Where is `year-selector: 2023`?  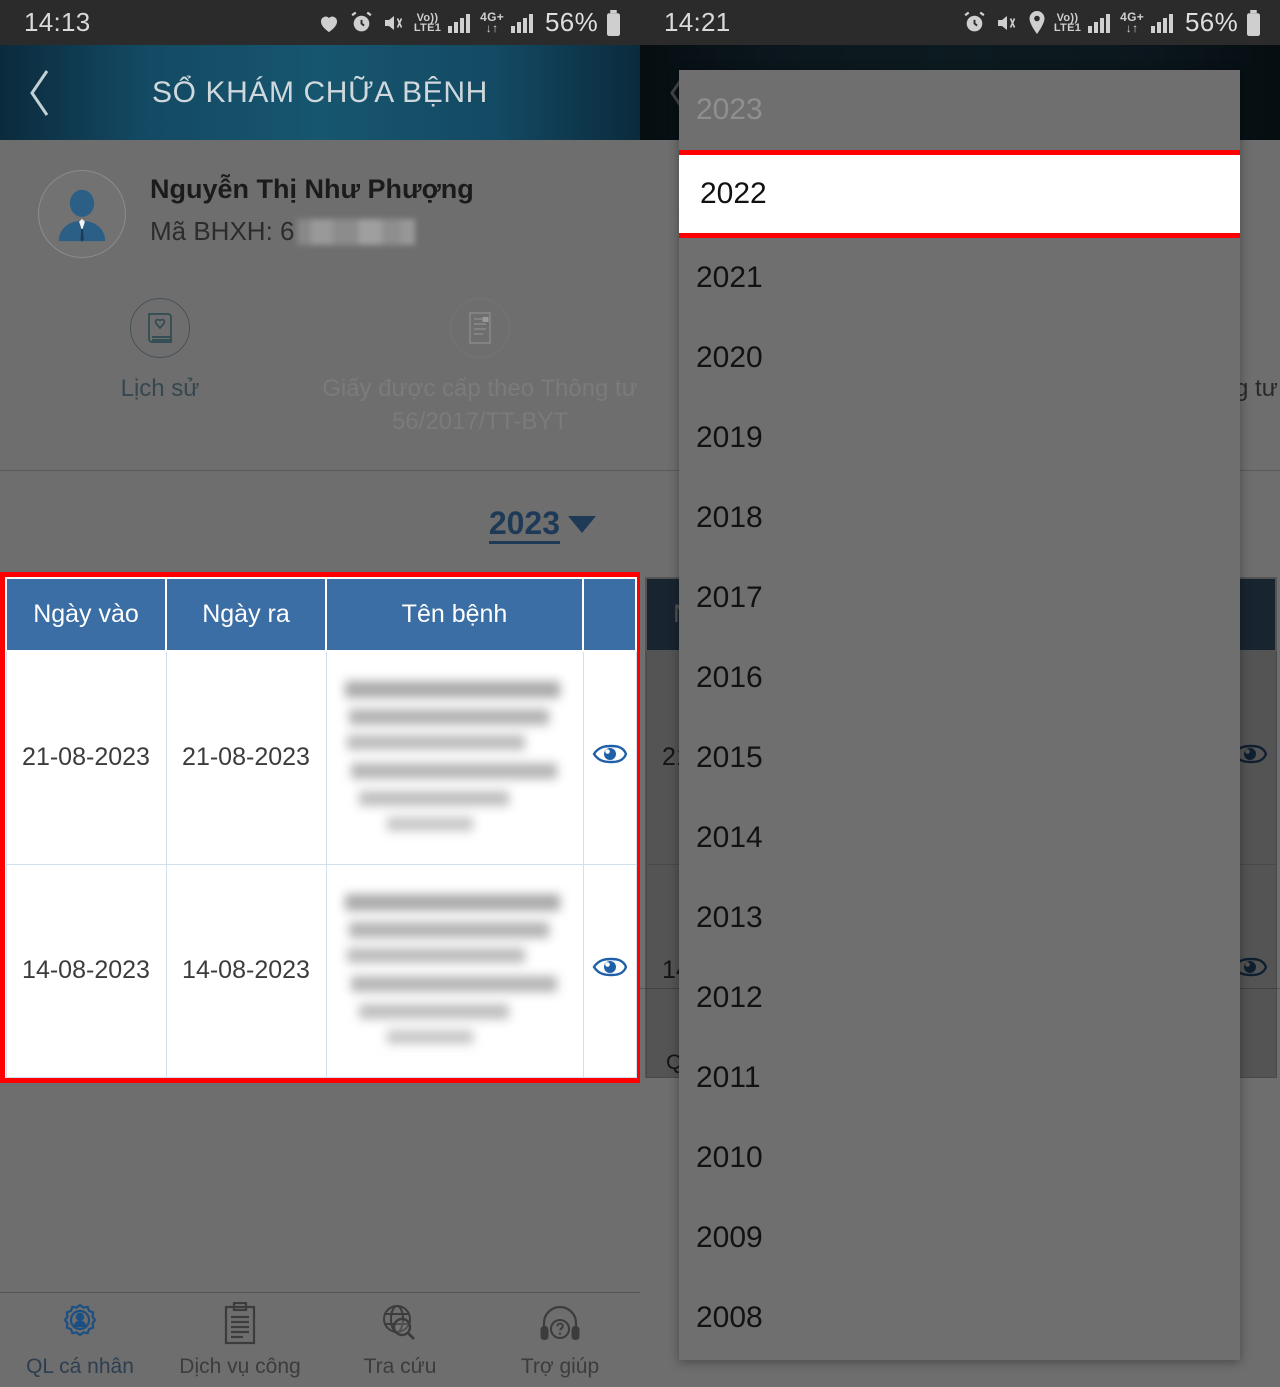 year-selector: 2023 is located at coordinates (542, 524).